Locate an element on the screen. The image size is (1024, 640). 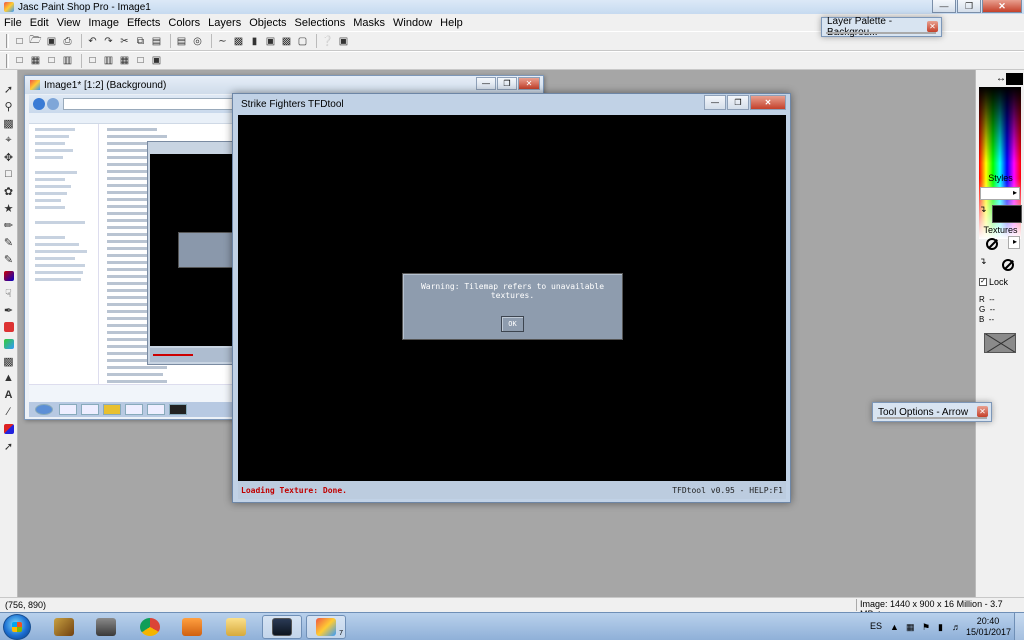
histogram-icon: ▮ is located at coordinates (254, 41).